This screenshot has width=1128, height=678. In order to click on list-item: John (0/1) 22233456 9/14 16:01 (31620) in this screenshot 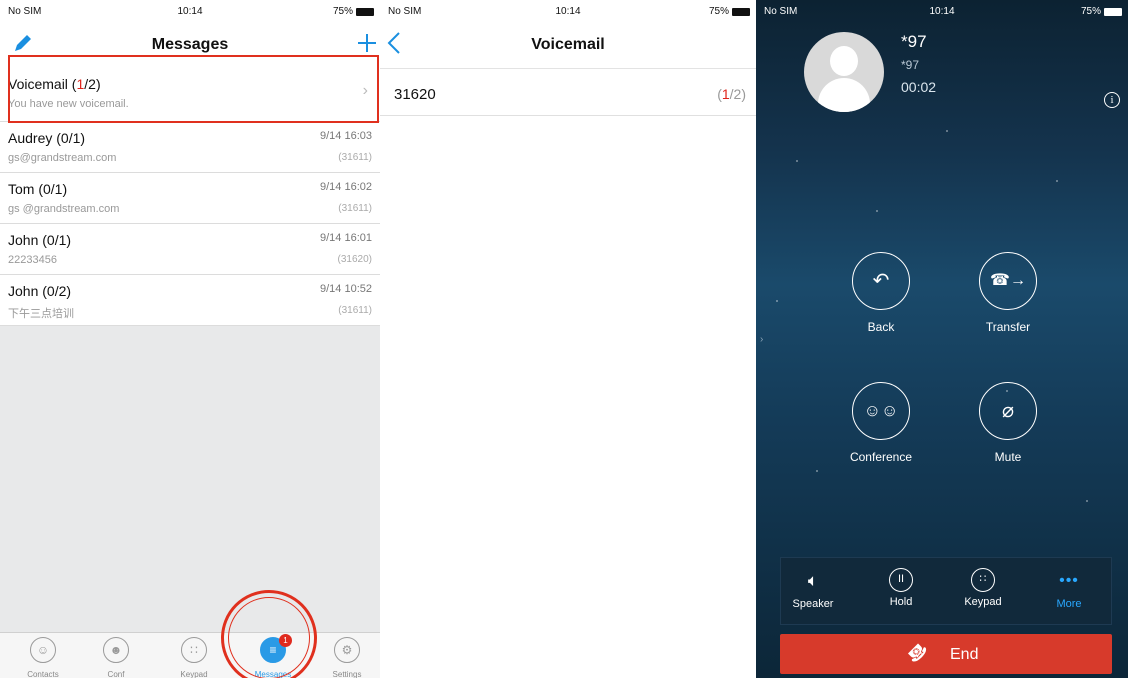, I will do `click(190, 249)`.